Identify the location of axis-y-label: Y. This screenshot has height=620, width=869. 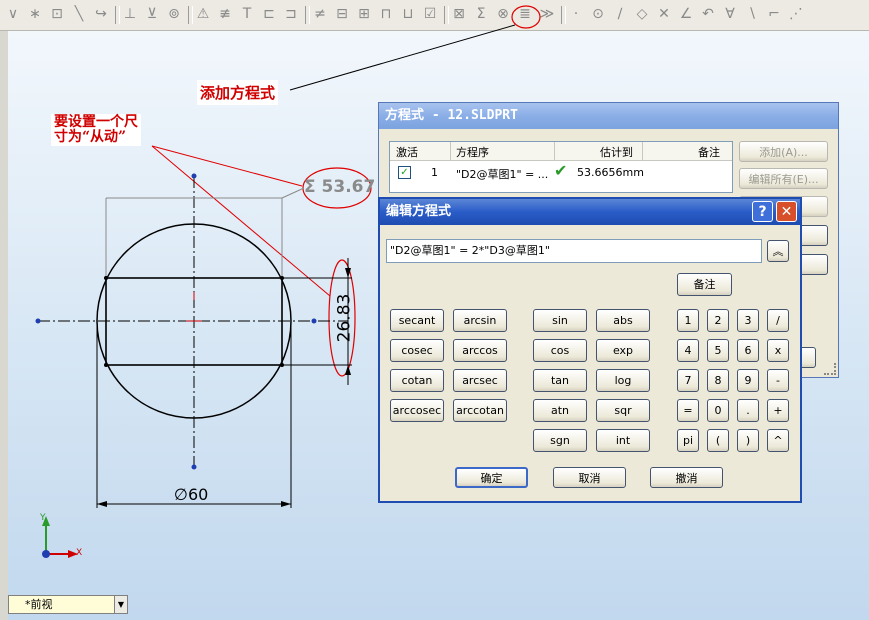
(43, 518).